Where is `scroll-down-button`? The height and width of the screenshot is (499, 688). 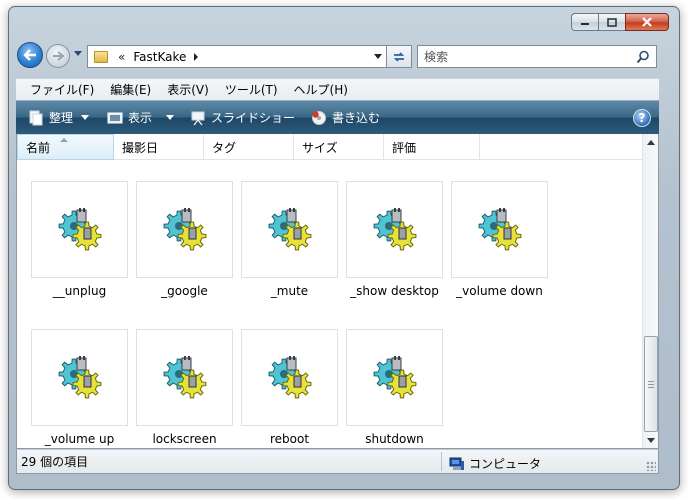 scroll-down-button is located at coordinates (650, 440).